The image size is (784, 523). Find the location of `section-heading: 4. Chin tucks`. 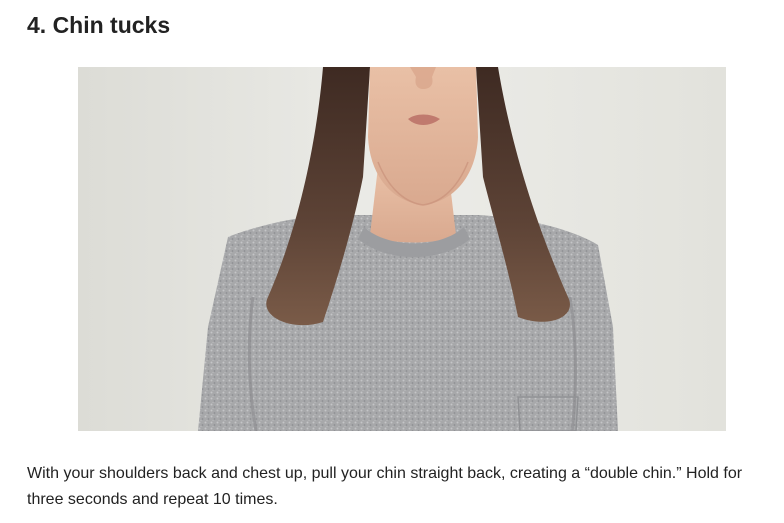

section-heading: 4. Chin tucks is located at coordinates (99, 25).